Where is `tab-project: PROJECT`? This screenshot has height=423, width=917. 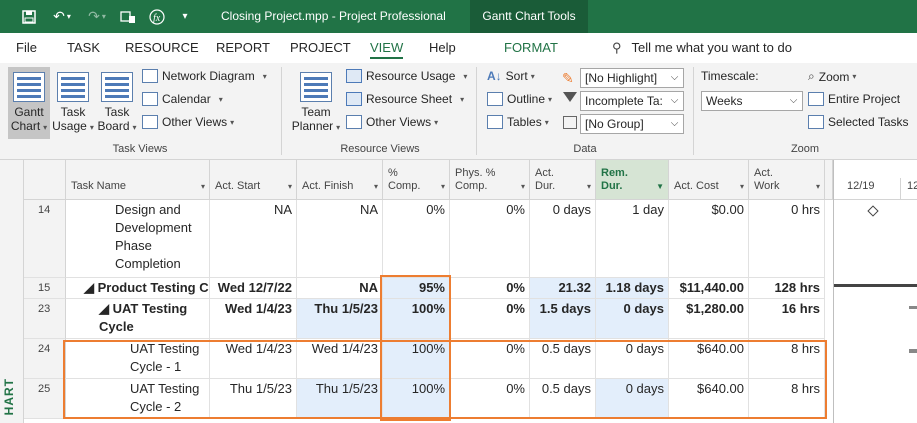
tab-project: PROJECT is located at coordinates (320, 48).